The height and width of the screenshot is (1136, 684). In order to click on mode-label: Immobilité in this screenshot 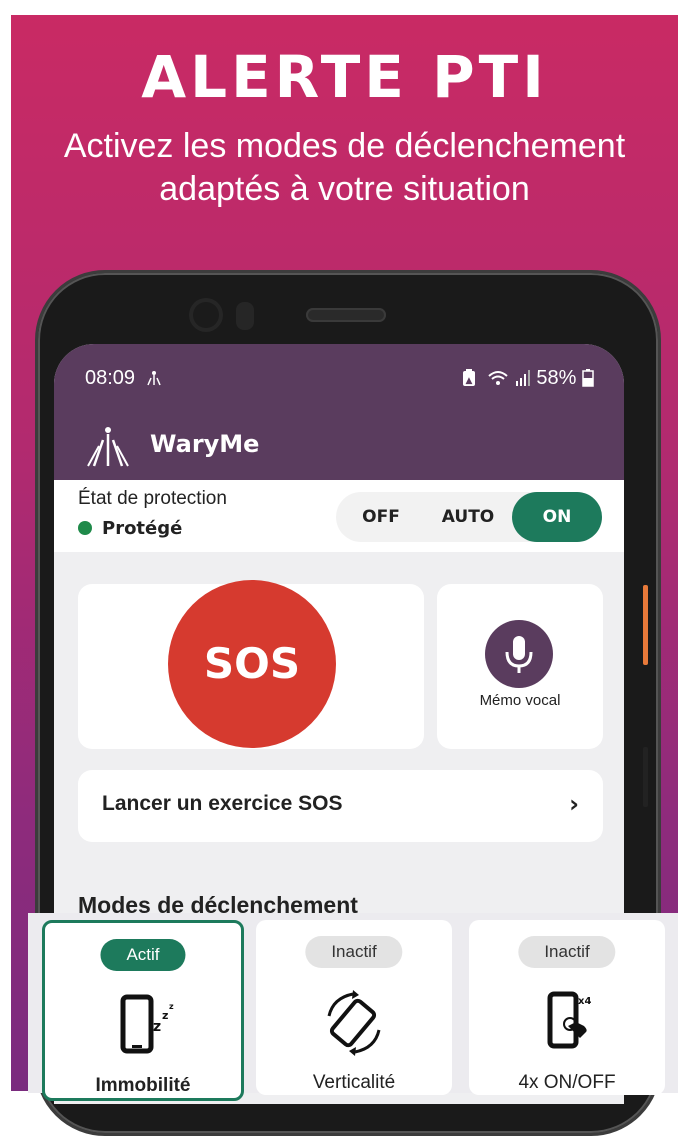, I will do `click(143, 1085)`.